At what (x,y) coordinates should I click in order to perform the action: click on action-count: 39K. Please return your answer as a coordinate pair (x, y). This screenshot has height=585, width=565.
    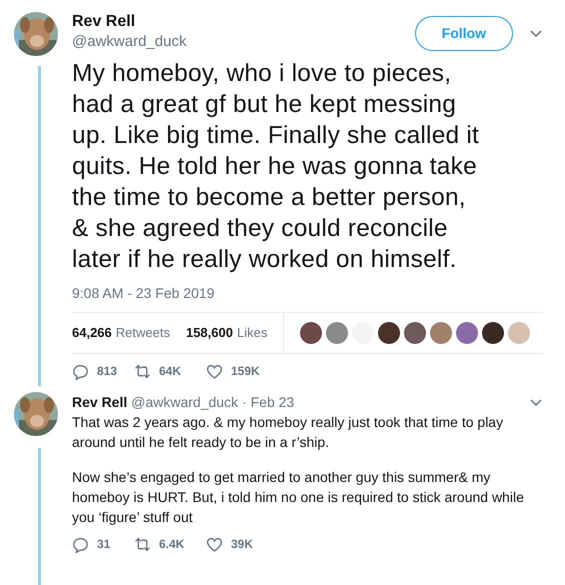
    Looking at the image, I should click on (242, 544).